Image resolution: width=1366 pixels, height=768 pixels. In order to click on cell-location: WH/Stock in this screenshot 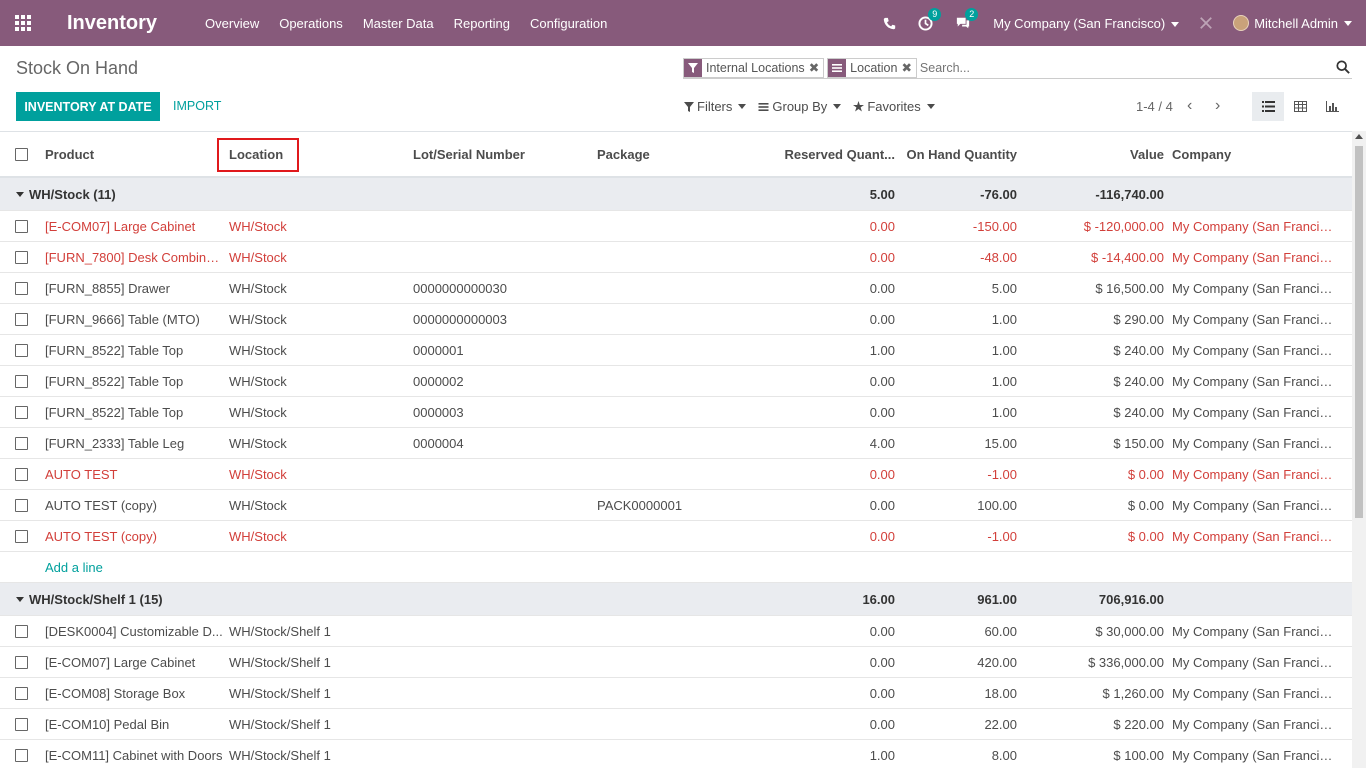, I will do `click(258, 474)`.